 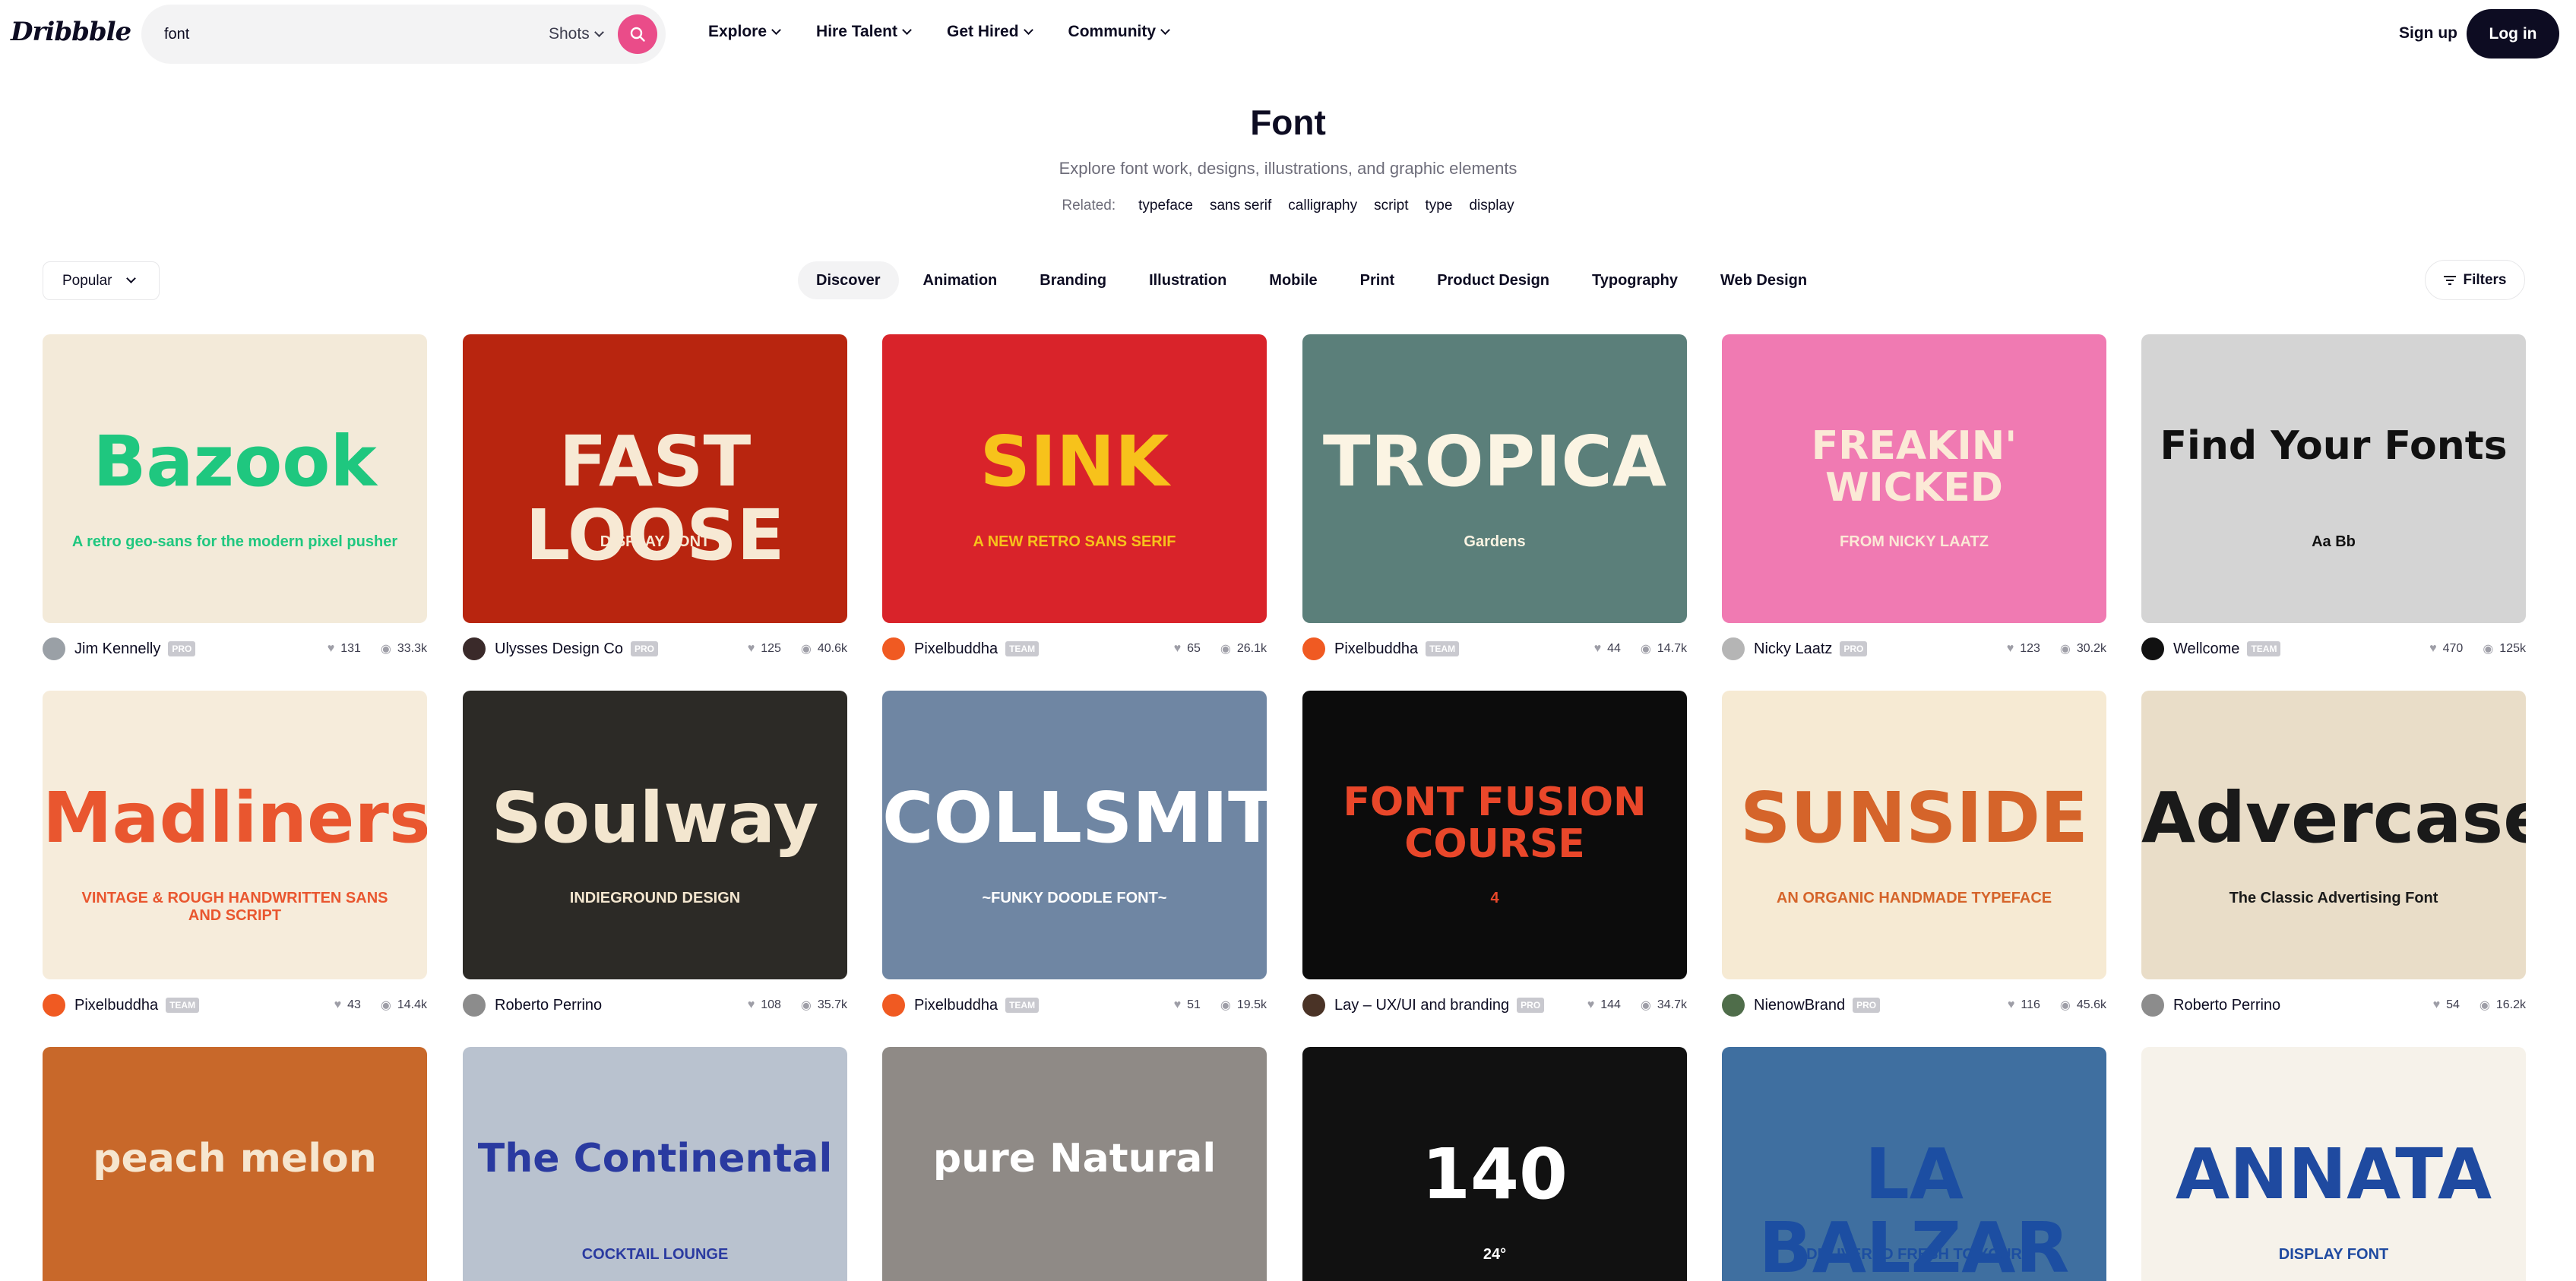 What do you see at coordinates (2333, 478) in the screenshot?
I see `shot-thumbnail: Find Your Fonts Aa Bb` at bounding box center [2333, 478].